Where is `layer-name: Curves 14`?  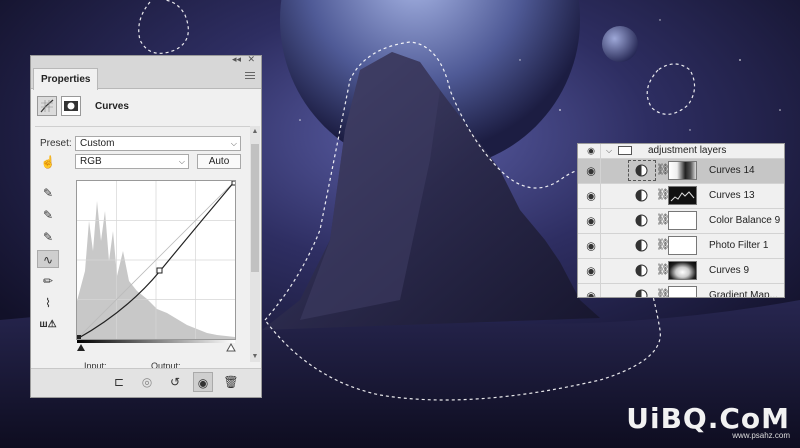
layer-name: Curves 14 is located at coordinates (732, 170).